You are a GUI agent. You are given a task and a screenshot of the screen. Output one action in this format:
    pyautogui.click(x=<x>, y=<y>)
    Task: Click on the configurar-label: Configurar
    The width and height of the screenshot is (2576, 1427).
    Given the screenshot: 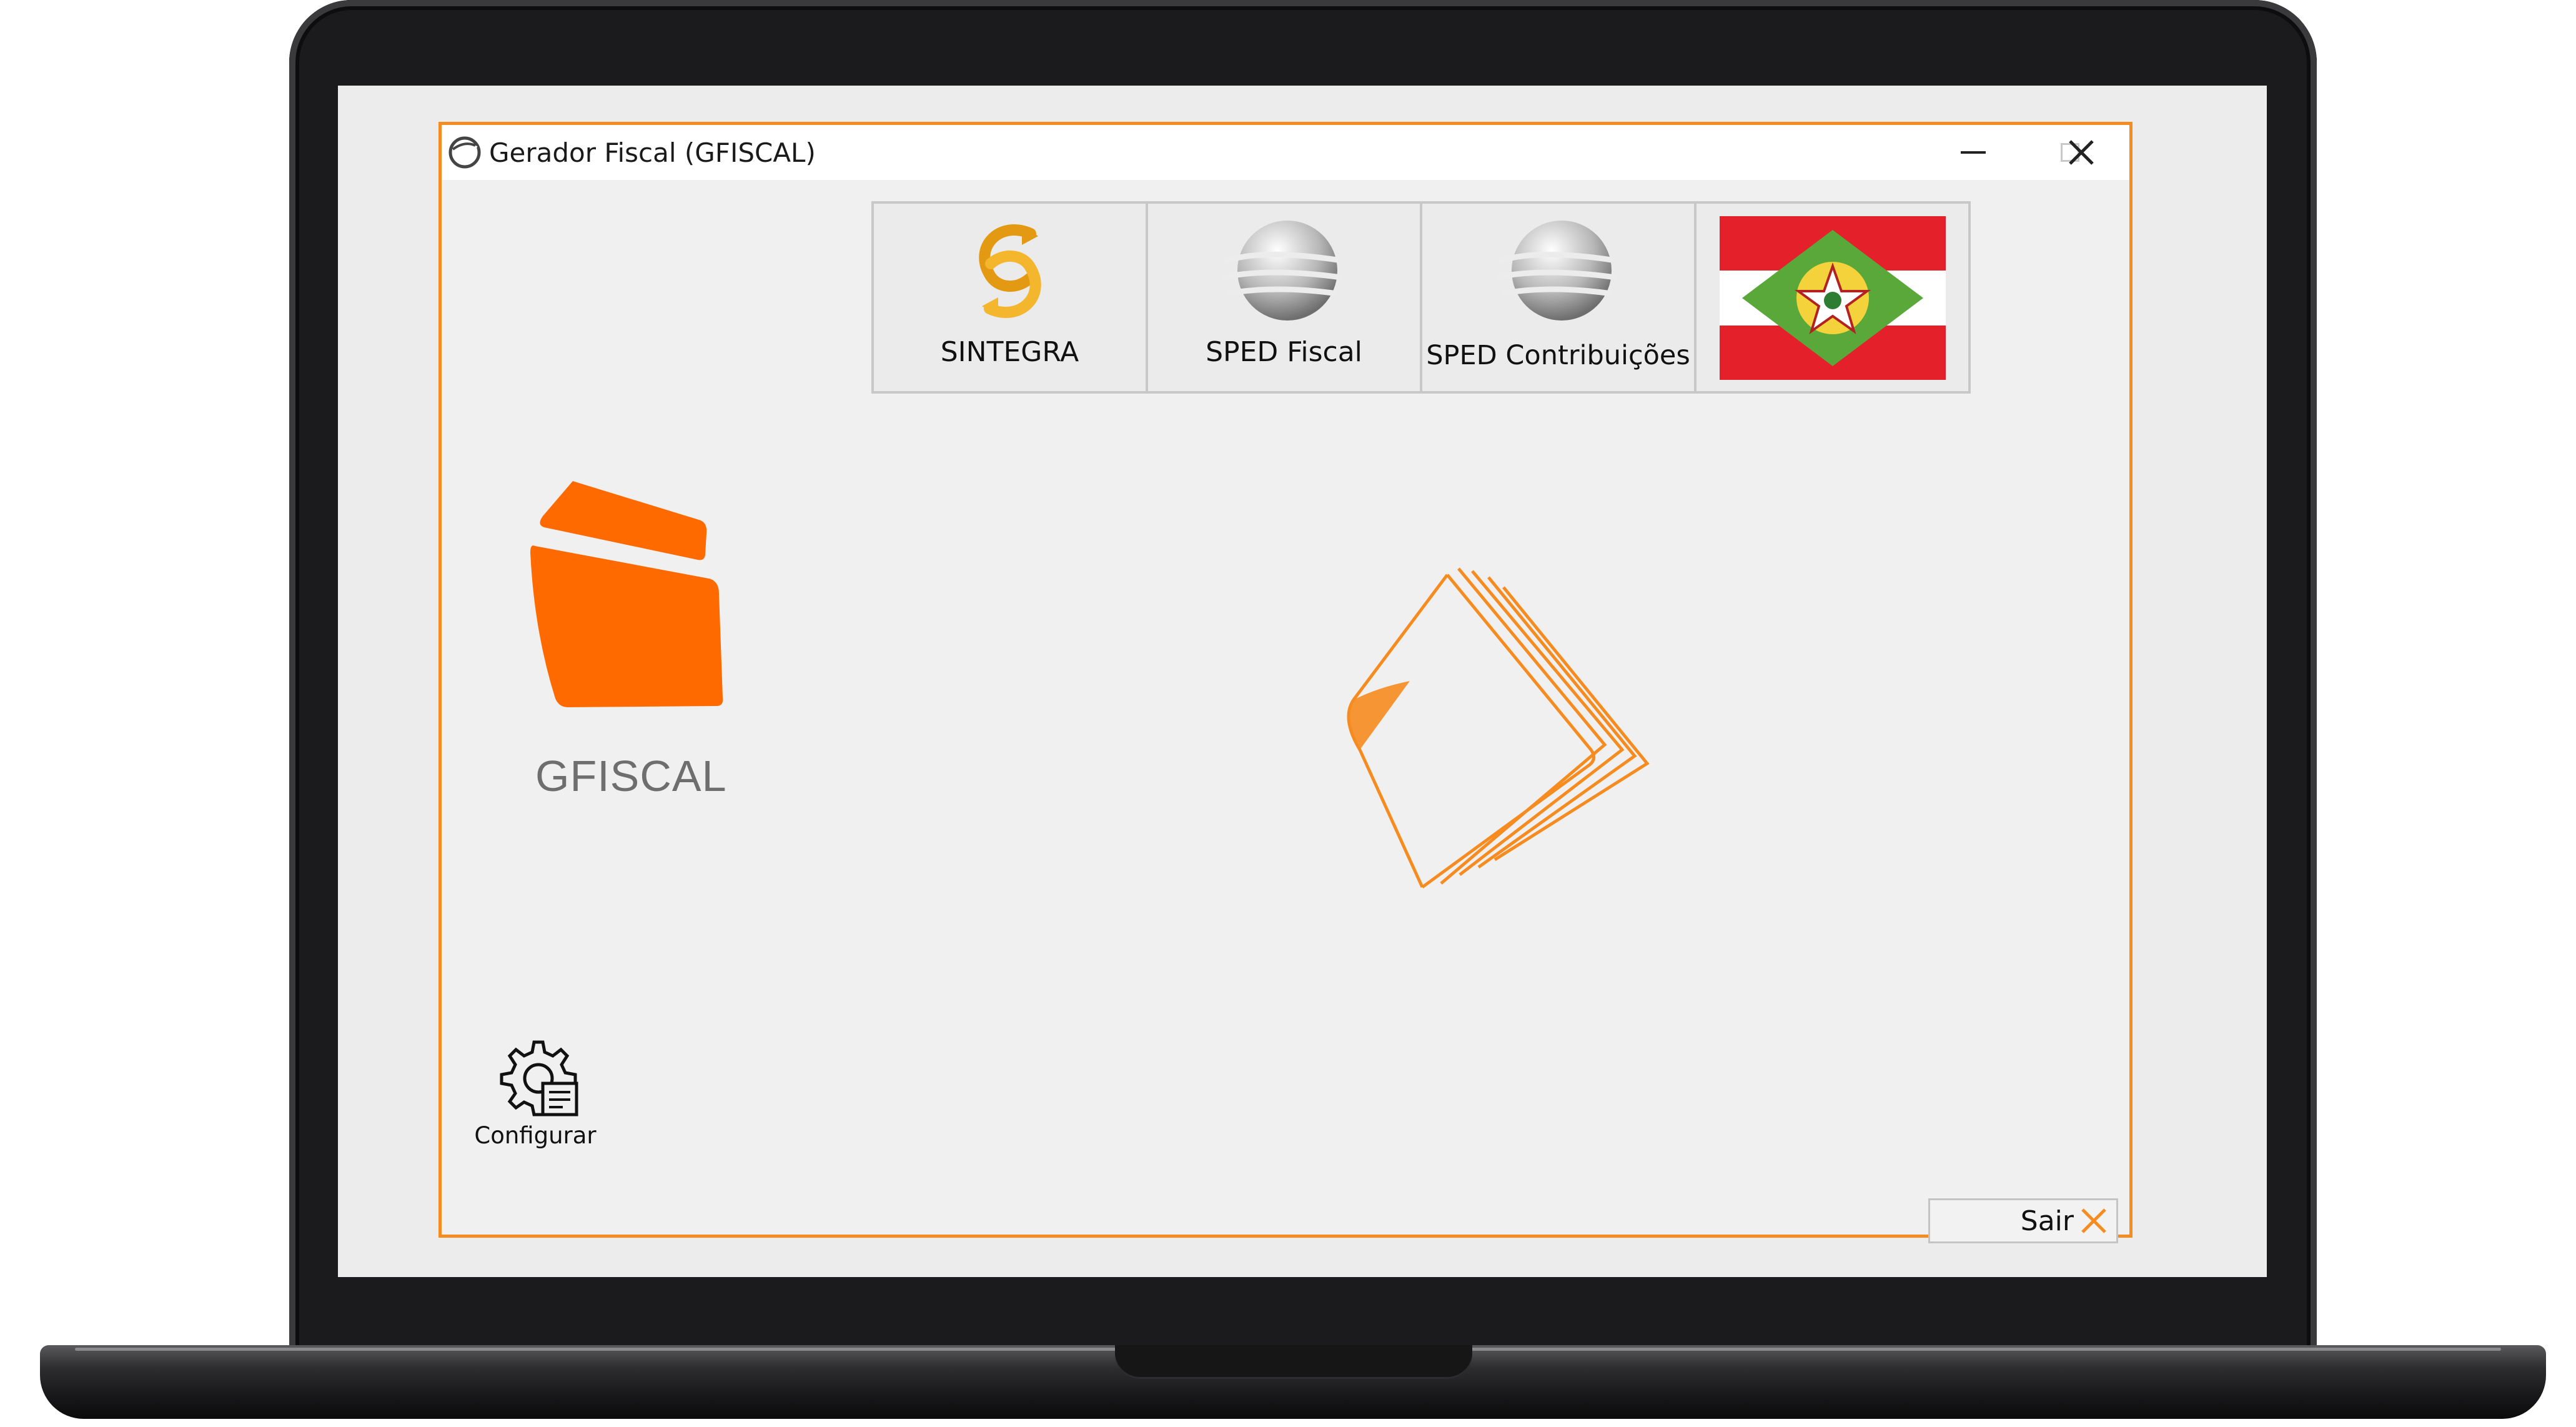 What is the action you would take?
    pyautogui.click(x=535, y=1135)
    